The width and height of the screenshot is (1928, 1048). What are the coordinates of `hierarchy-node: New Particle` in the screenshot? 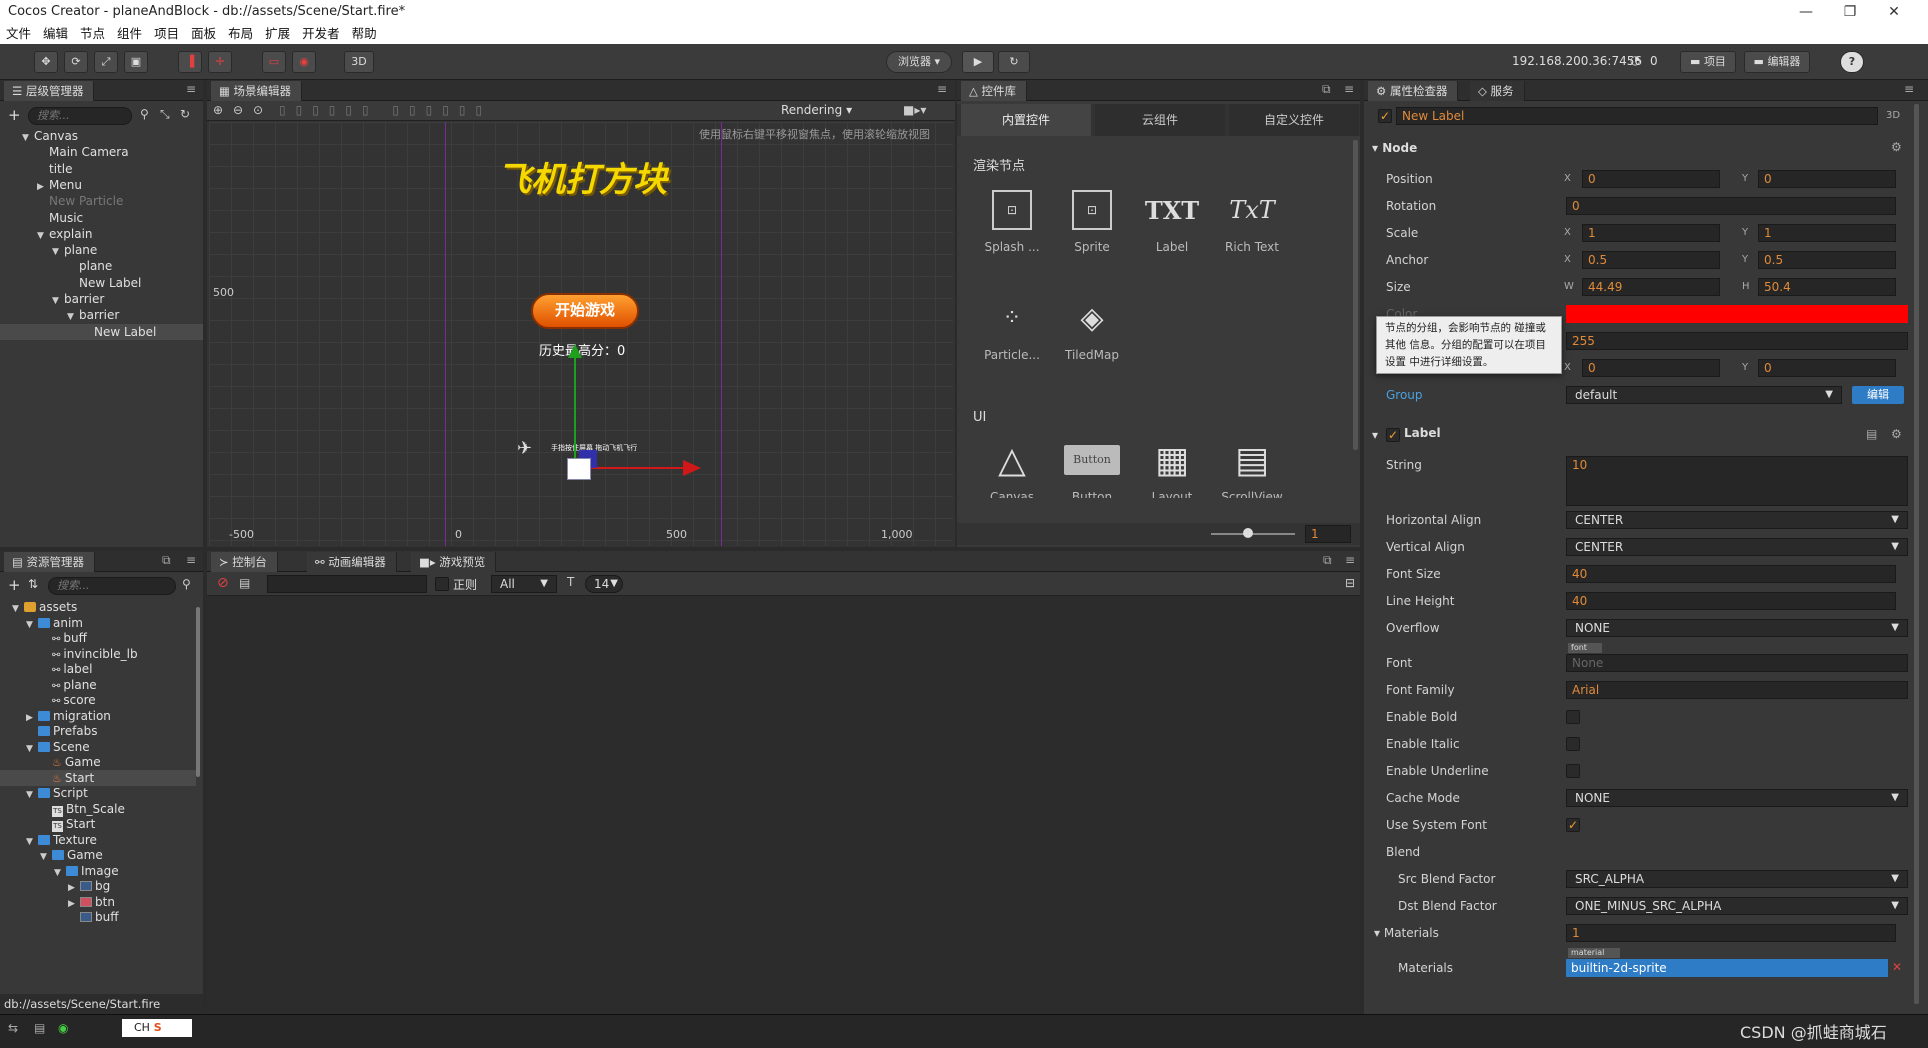 It's located at (101, 201).